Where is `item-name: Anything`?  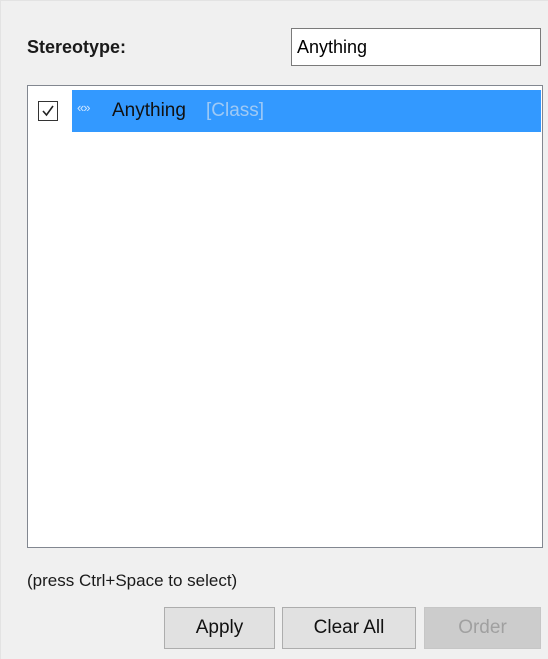 item-name: Anything is located at coordinates (149, 110).